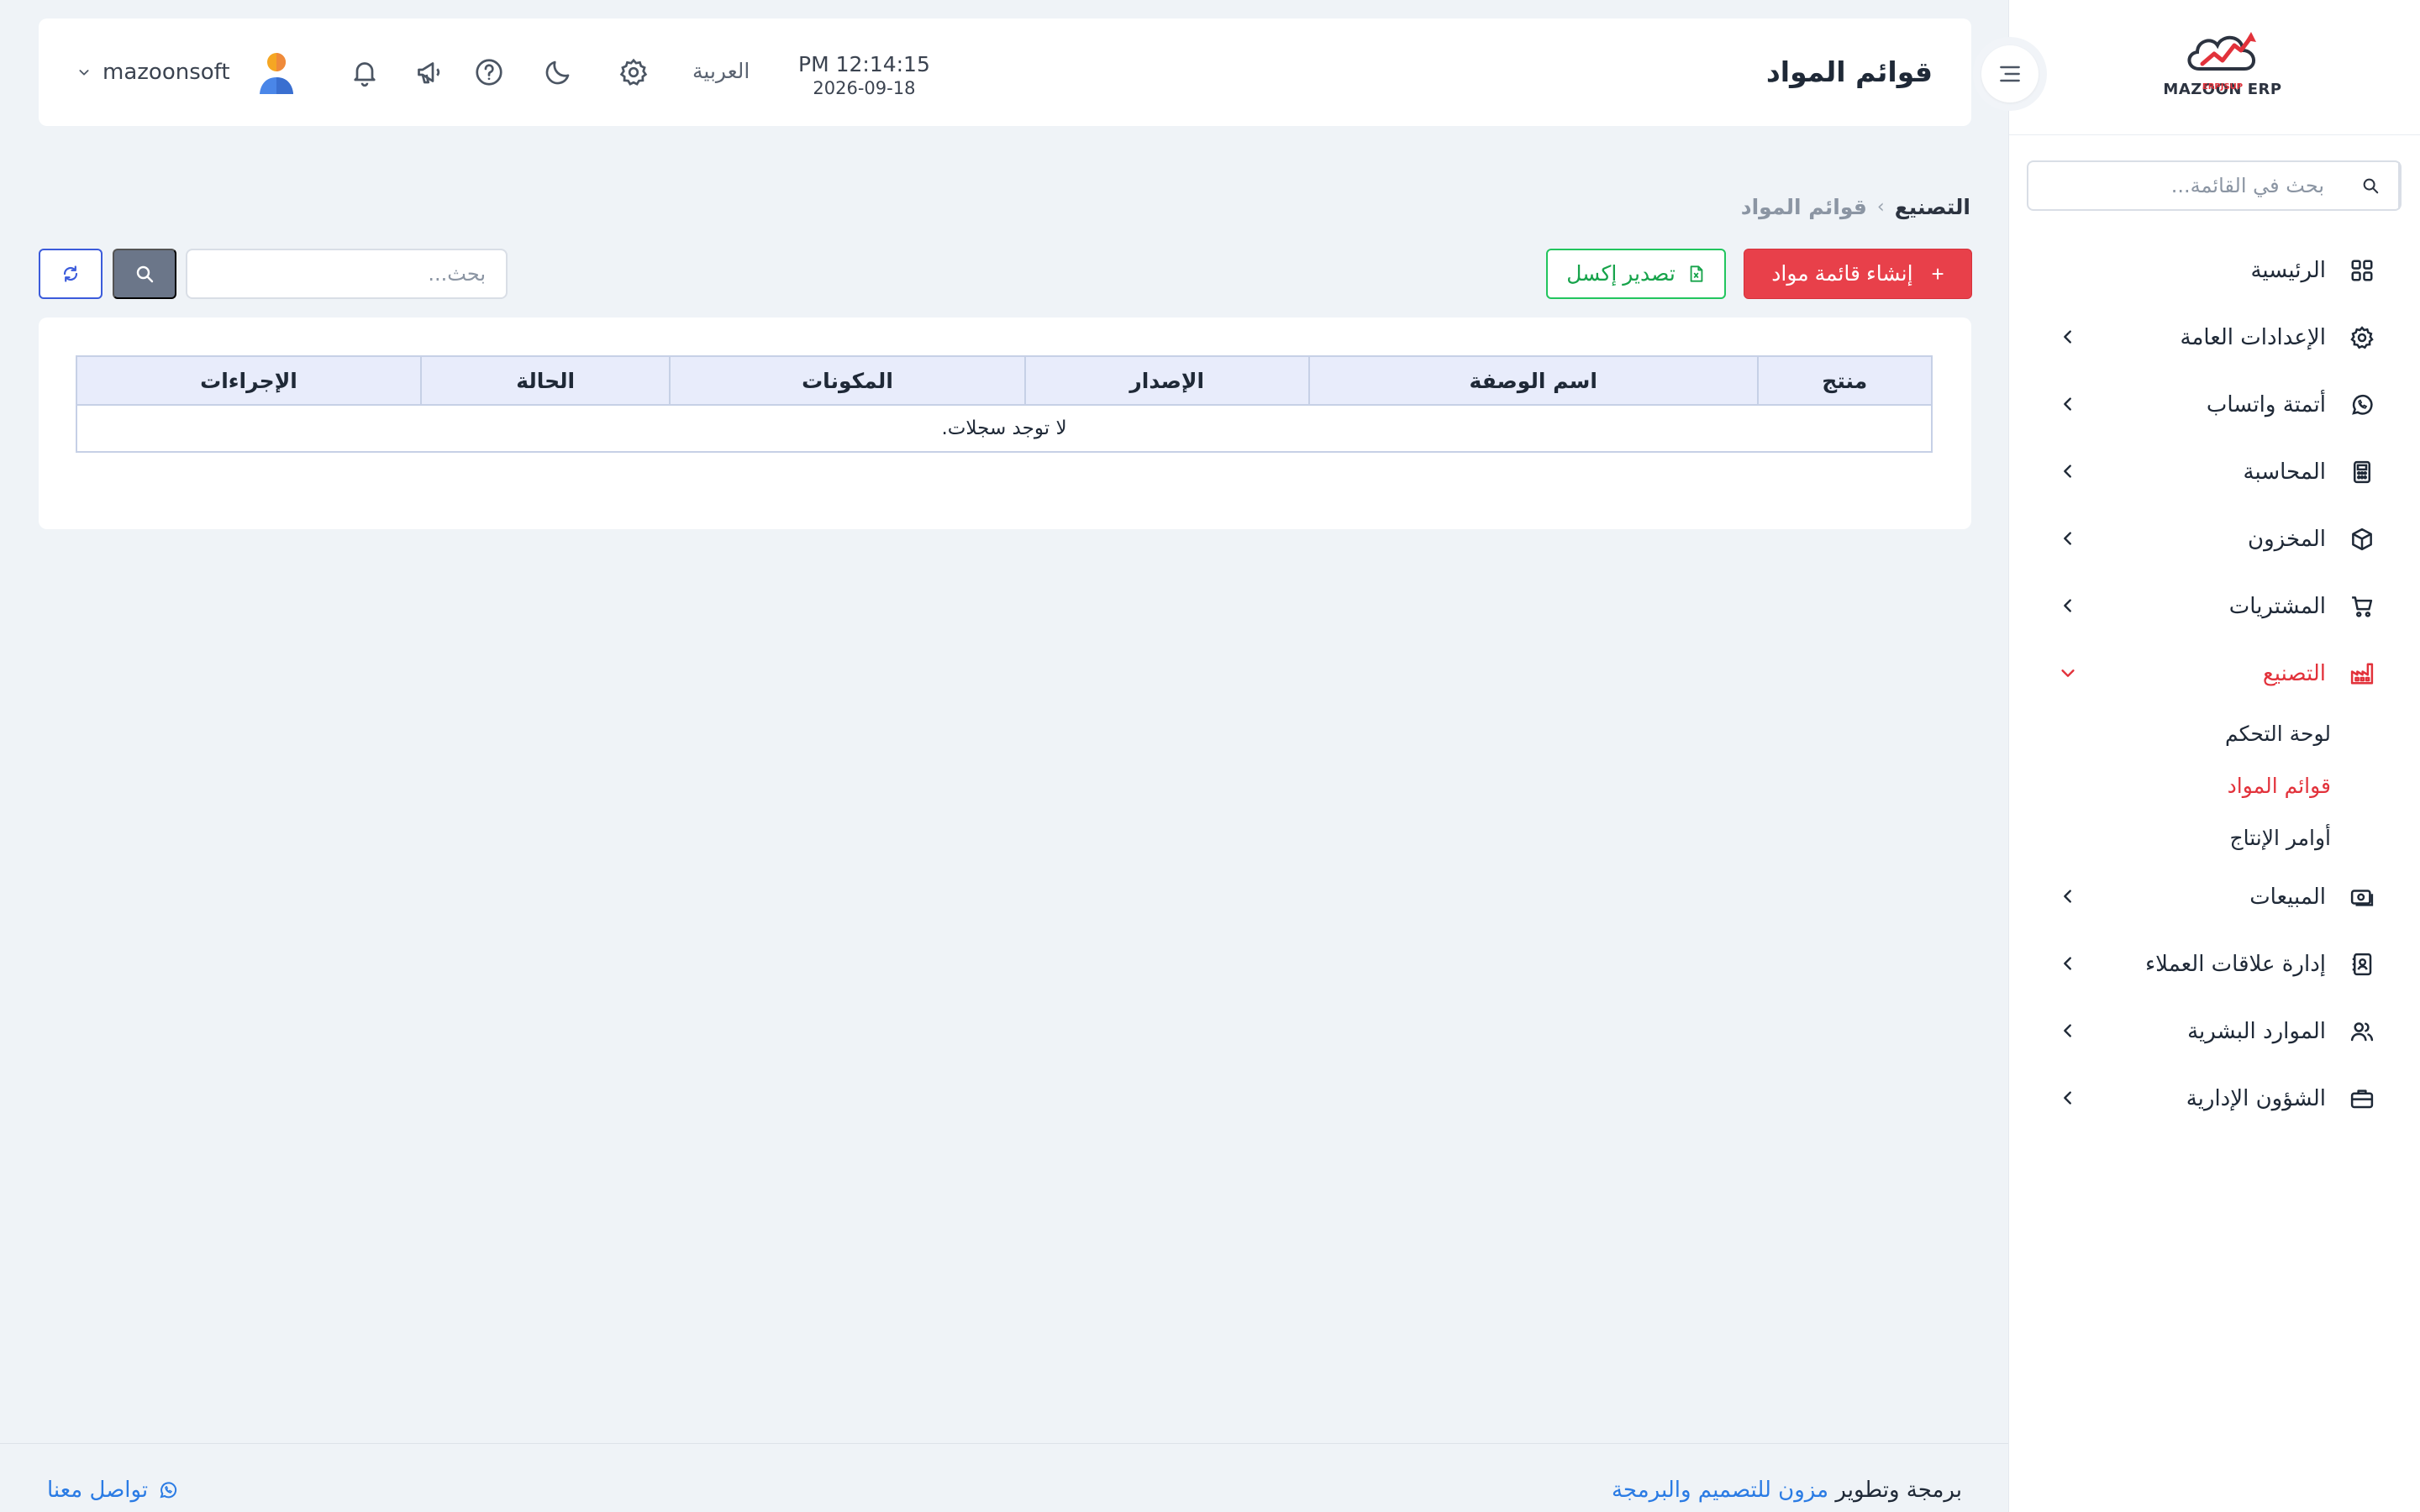 Image resolution: width=2420 pixels, height=1512 pixels. Describe the element at coordinates (2214, 134) in the screenshot. I see `sidebar-divider` at that location.